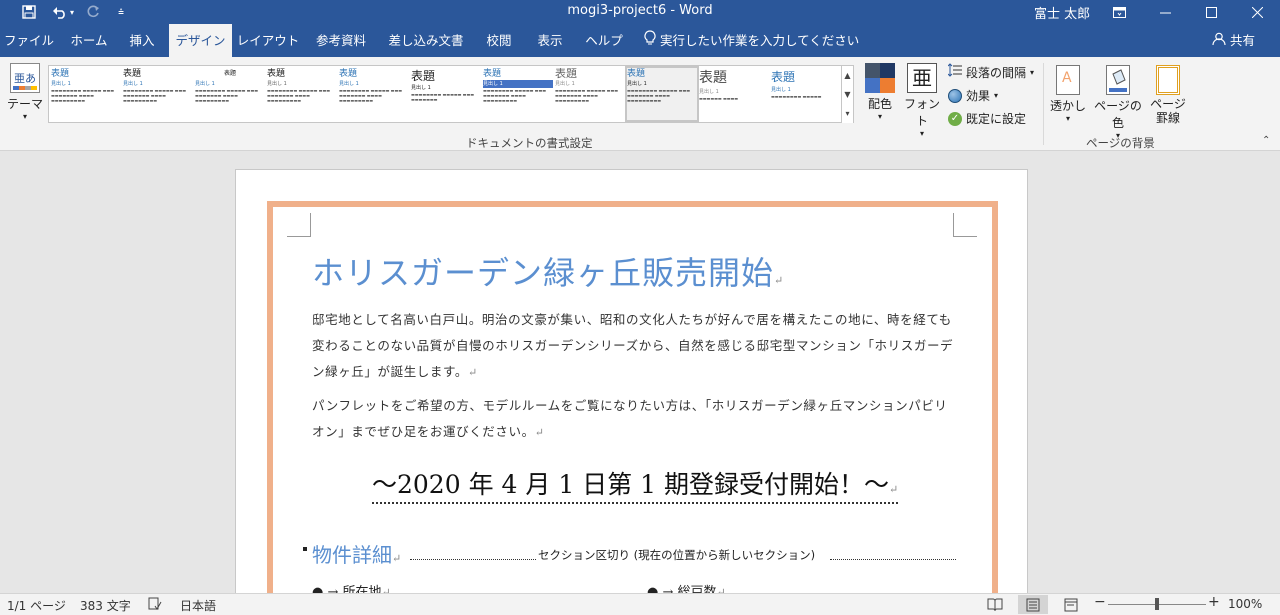 The image size is (1280, 615). I want to click on tab-layout: レイアウト, so click(268, 40).